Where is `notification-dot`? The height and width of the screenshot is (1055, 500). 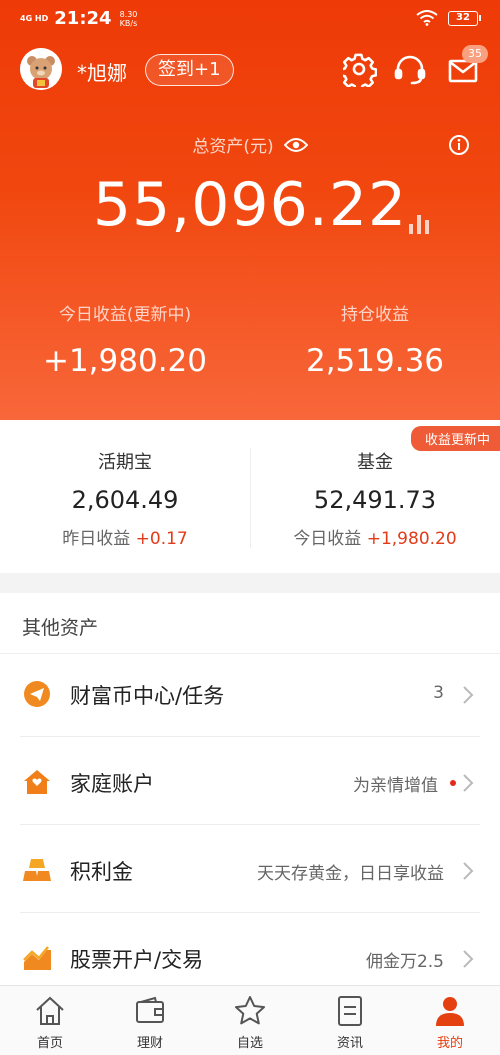 notification-dot is located at coordinates (453, 783).